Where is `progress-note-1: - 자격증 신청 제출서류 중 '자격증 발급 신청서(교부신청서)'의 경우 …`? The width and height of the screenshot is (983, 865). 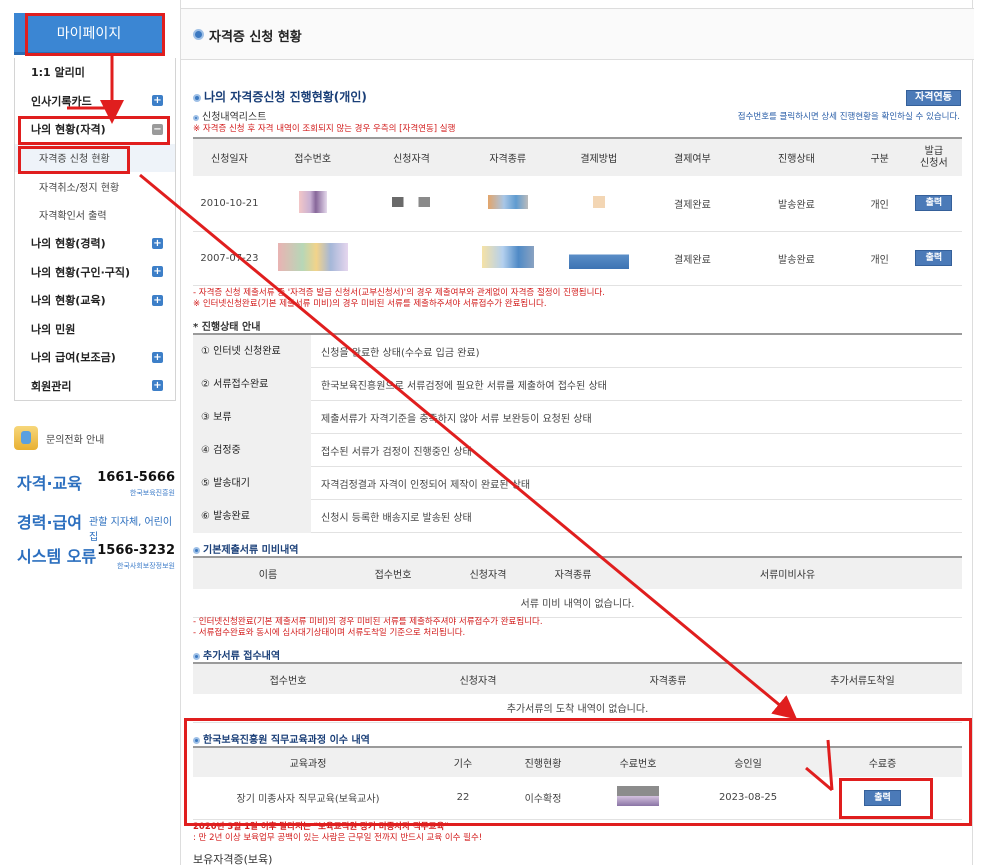 progress-note-1: - 자격증 신청 제출서류 중 '자격증 발급 신청서(교부신청서)'의 경우 … is located at coordinates (399, 293).